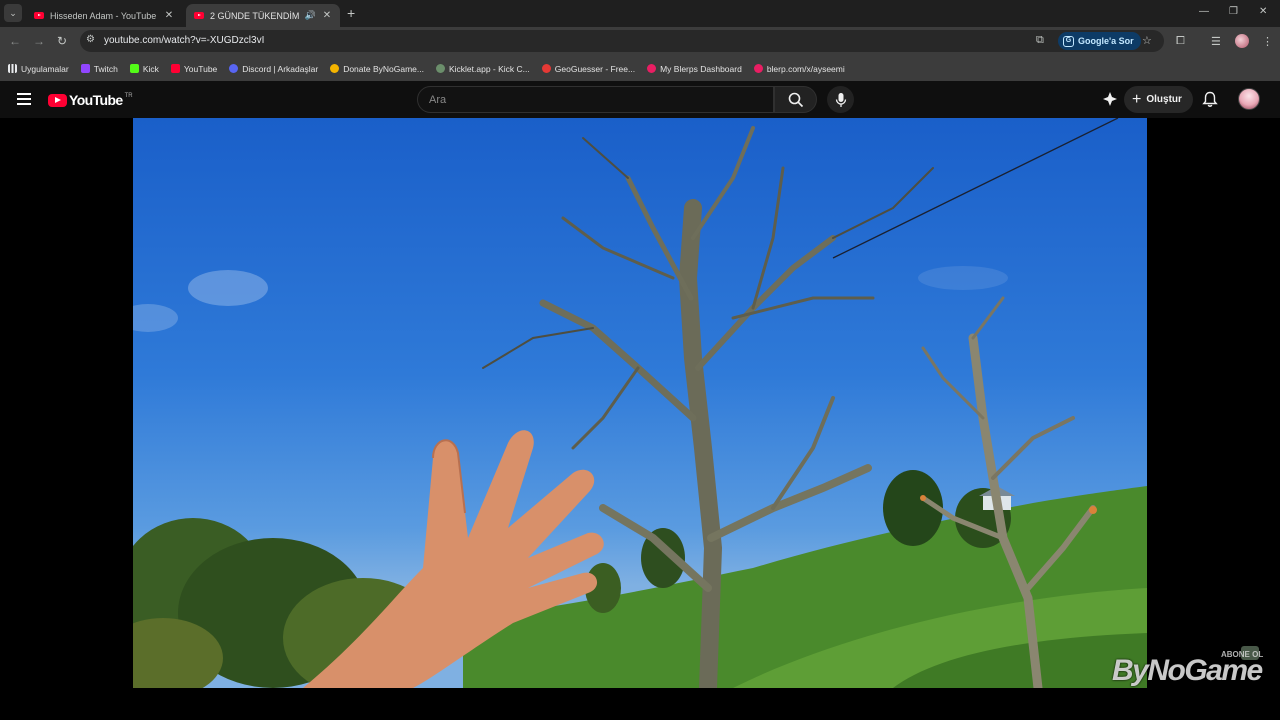 The image size is (1280, 720). What do you see at coordinates (12, 68) in the screenshot?
I see `apps-grid-icon` at bounding box center [12, 68].